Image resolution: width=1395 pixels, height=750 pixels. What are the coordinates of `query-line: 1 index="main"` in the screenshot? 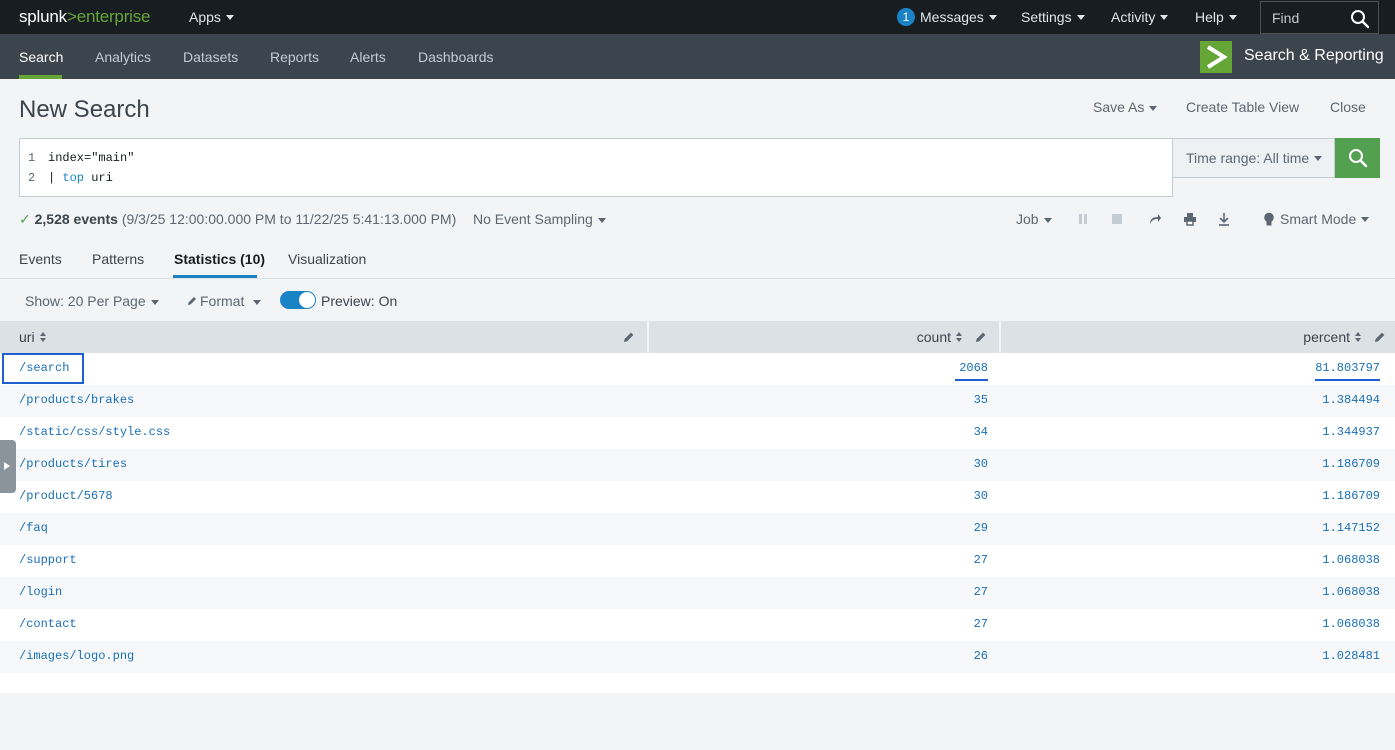 It's located at (77, 158).